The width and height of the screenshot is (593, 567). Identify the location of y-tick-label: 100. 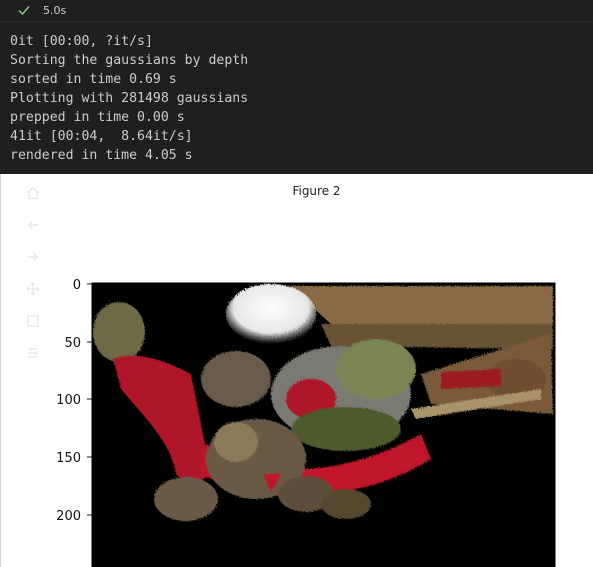
(68, 400).